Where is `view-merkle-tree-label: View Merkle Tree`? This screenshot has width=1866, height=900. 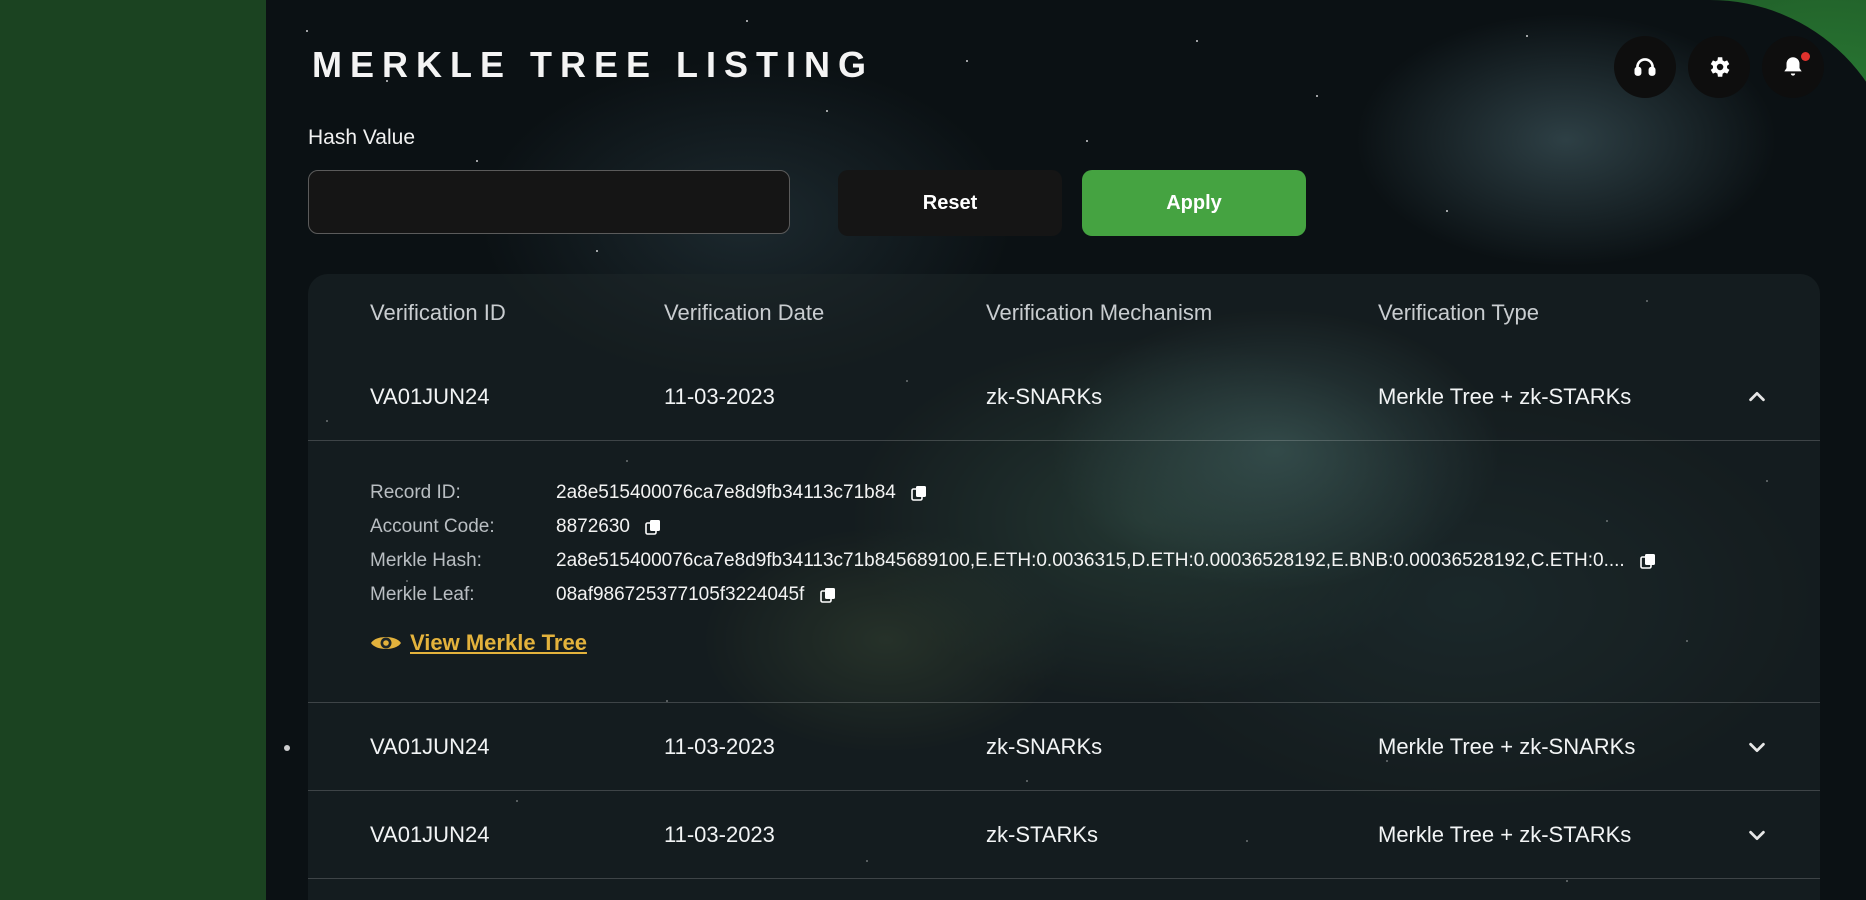 view-merkle-tree-label: View Merkle Tree is located at coordinates (498, 642).